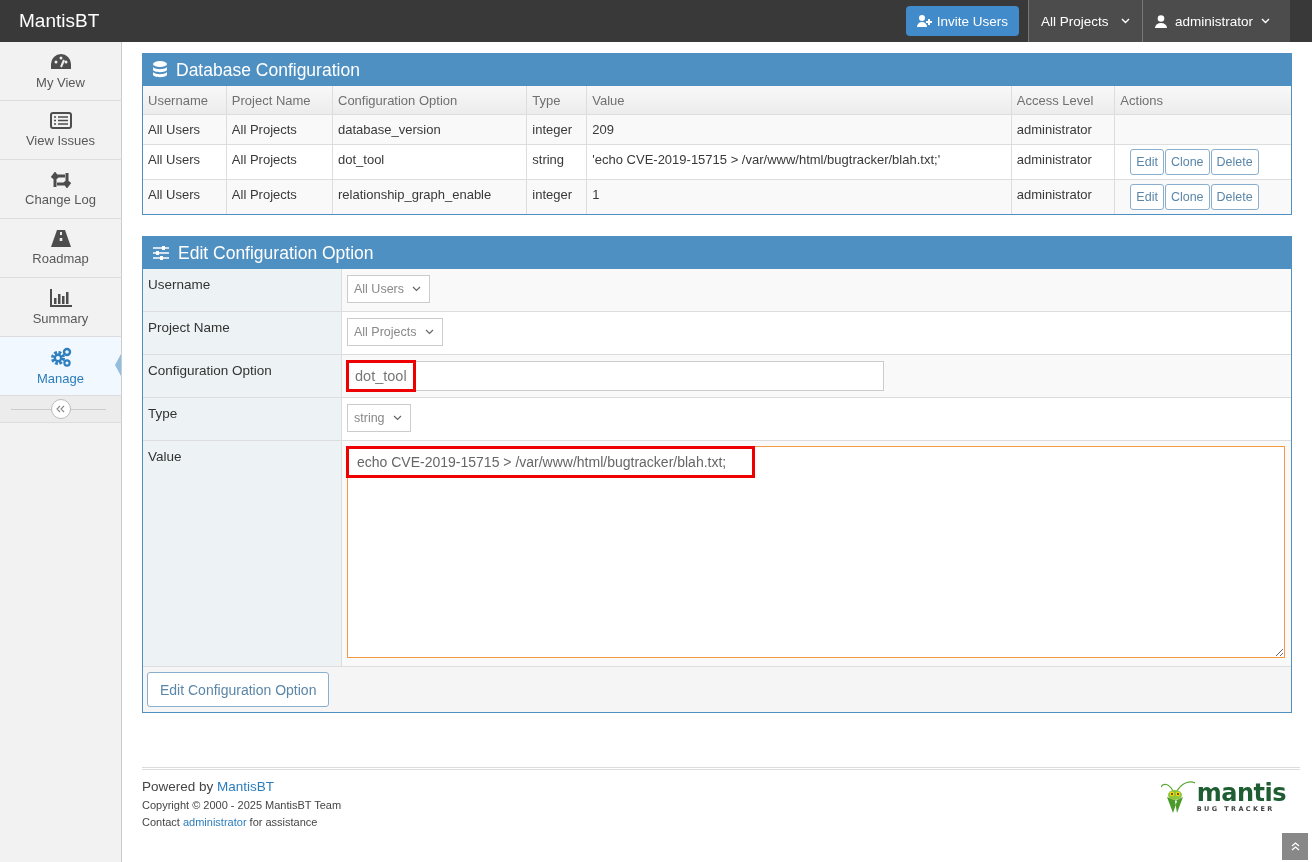 The height and width of the screenshot is (862, 1312). I want to click on table-cell: string, so click(556, 162).